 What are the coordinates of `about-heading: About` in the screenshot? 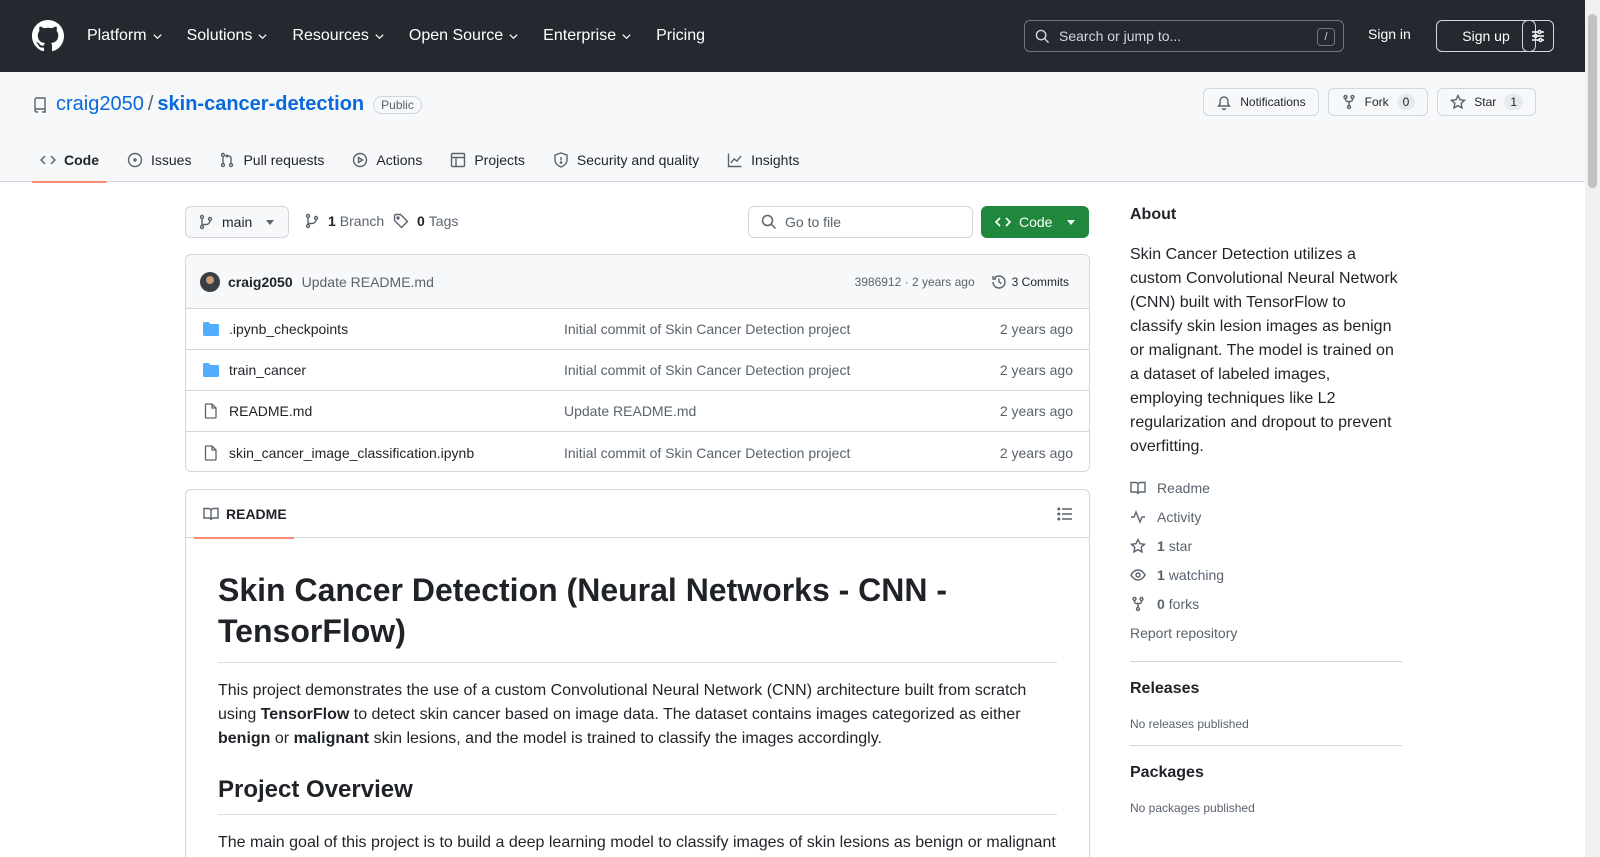 It's located at (1153, 214).